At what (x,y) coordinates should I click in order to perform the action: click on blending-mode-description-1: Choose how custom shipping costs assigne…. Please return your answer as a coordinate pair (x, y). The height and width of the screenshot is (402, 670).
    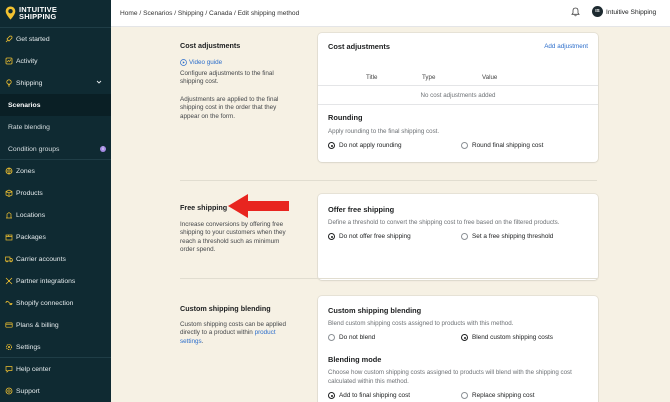
    Looking at the image, I should click on (450, 372).